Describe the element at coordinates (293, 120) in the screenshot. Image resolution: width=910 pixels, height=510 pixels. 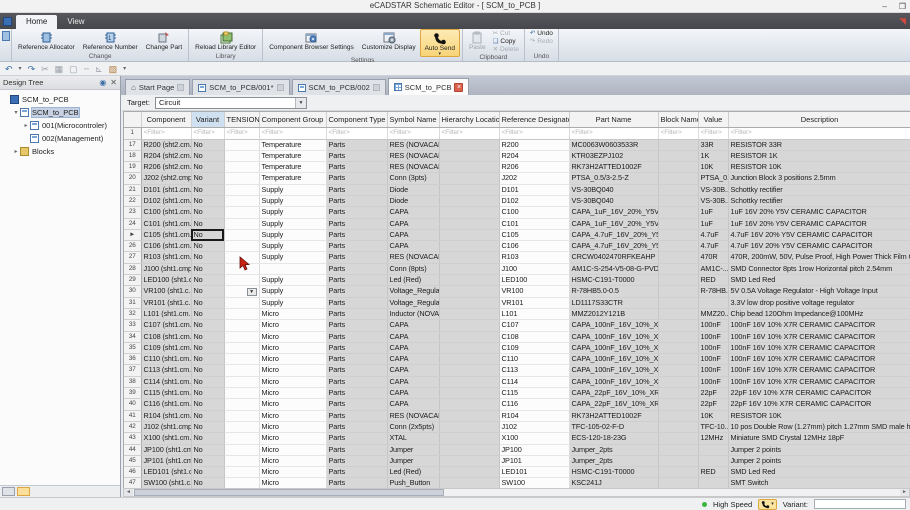
I see `column-header-component-group: Component Group` at that location.